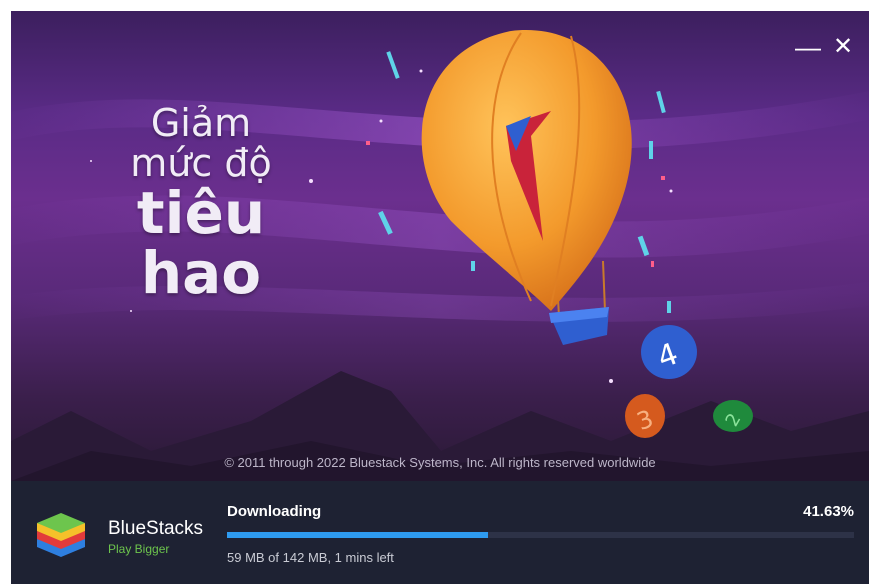 Image resolution: width=870 pixels, height=586 pixels. Describe the element at coordinates (828, 511) in the screenshot. I see `download-percent: 41.63%` at that location.